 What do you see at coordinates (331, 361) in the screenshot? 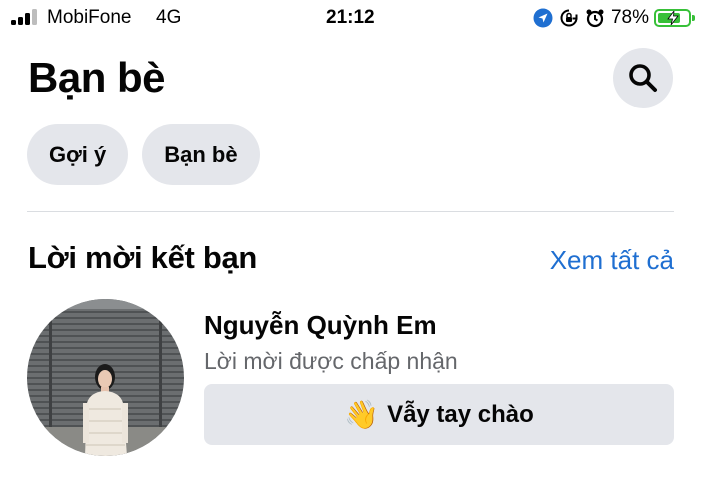
I see `request-status: Lời mời được chấp nhận` at bounding box center [331, 361].